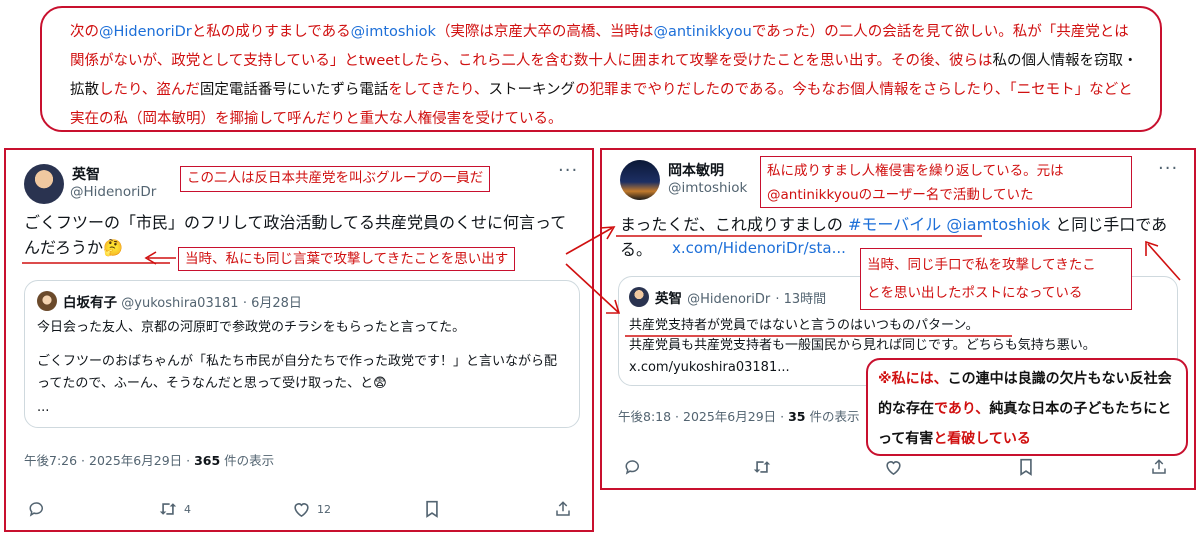 This screenshot has height=537, width=1200. I want to click on quote-text-line1: 今日会った友人、京都の河原町で参政党のチラシをもらったと言ってた。, so click(251, 327).